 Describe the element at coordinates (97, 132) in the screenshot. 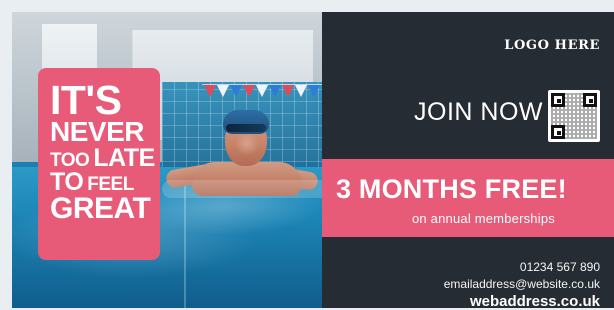

I see `headline-line-2: NEVER` at that location.